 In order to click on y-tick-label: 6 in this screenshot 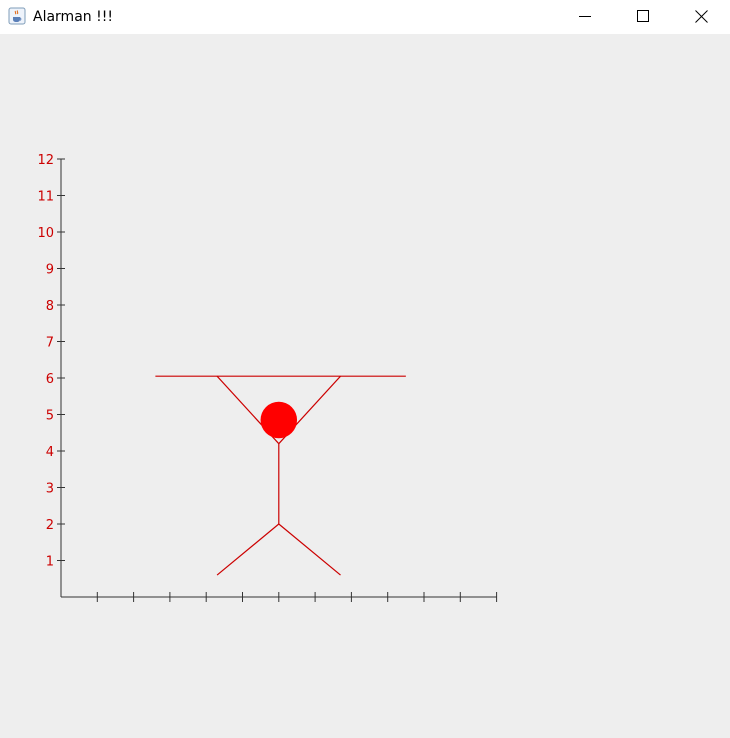, I will do `click(50, 379)`.